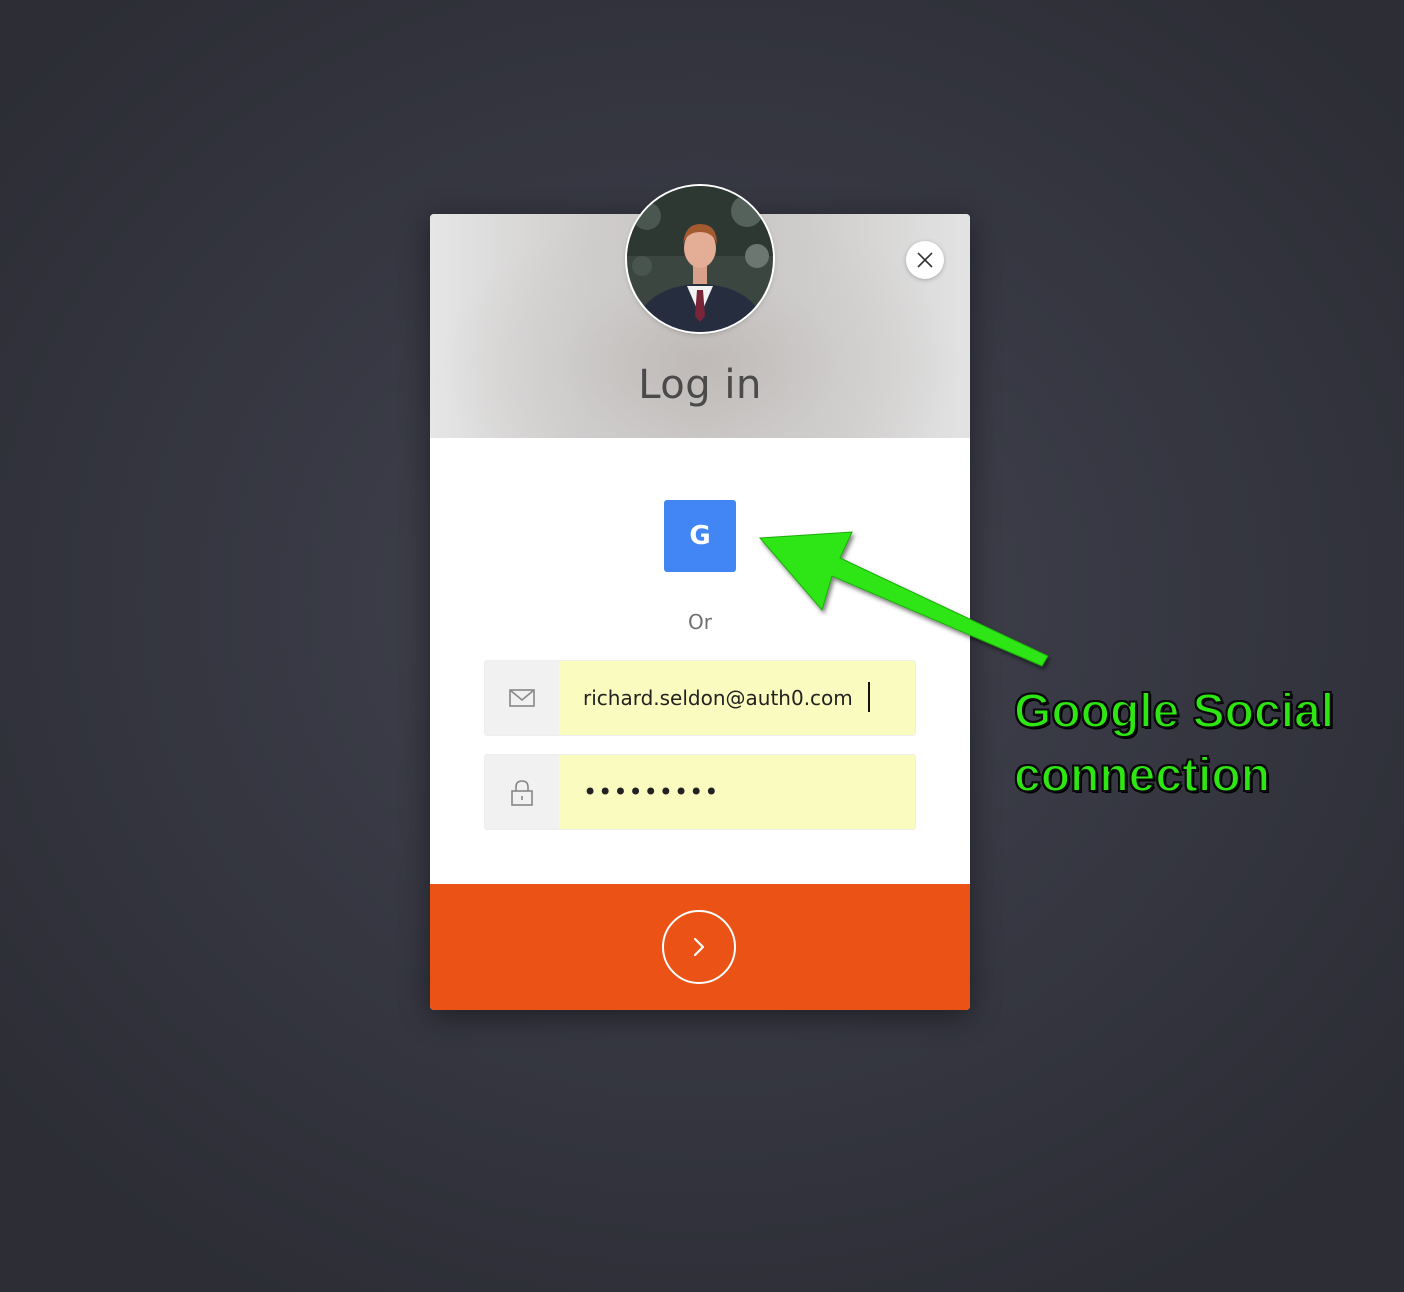 Image resolution: width=1404 pixels, height=1292 pixels. What do you see at coordinates (1142, 775) in the screenshot?
I see `annotation-line-2: connection` at bounding box center [1142, 775].